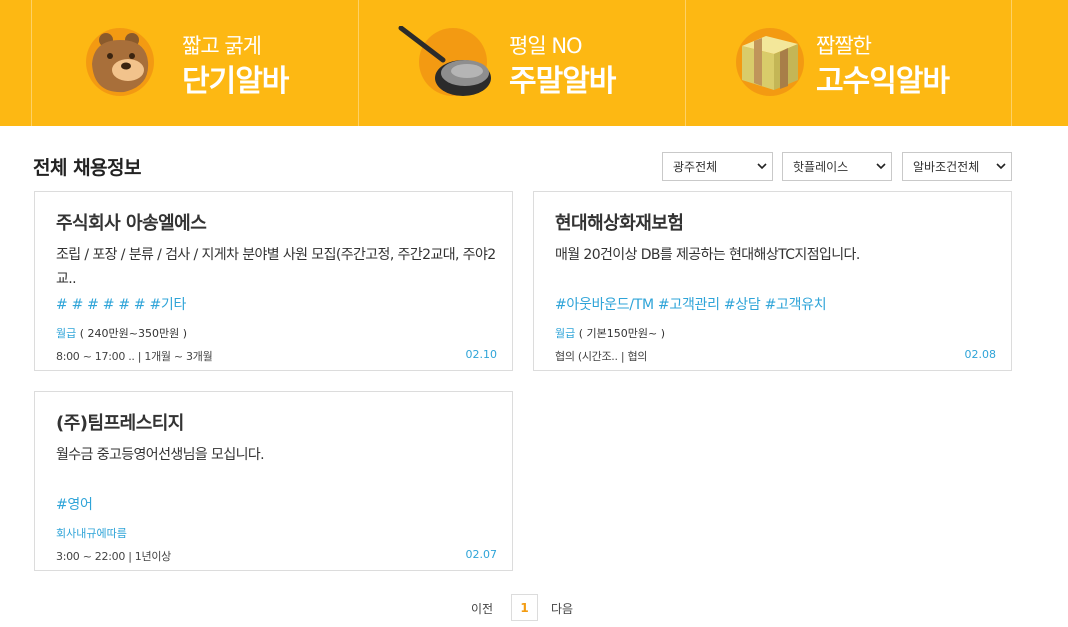 The image size is (1068, 627). Describe the element at coordinates (121, 305) in the screenshot. I see `job-tags: # # # # # # #기타` at that location.